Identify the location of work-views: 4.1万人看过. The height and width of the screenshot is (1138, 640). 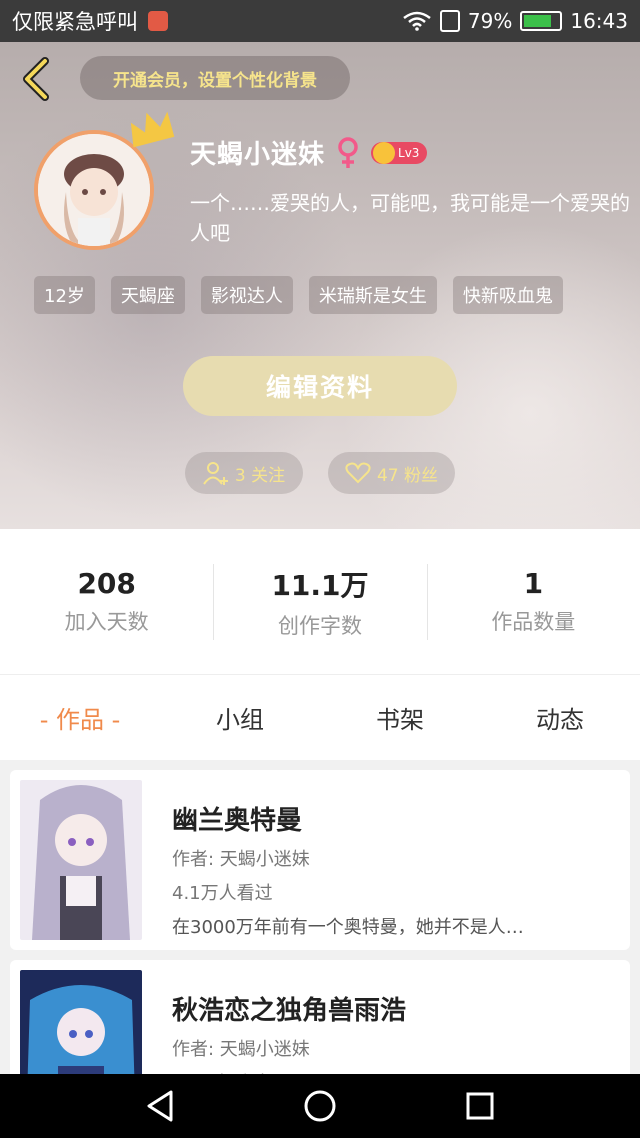
(222, 893).